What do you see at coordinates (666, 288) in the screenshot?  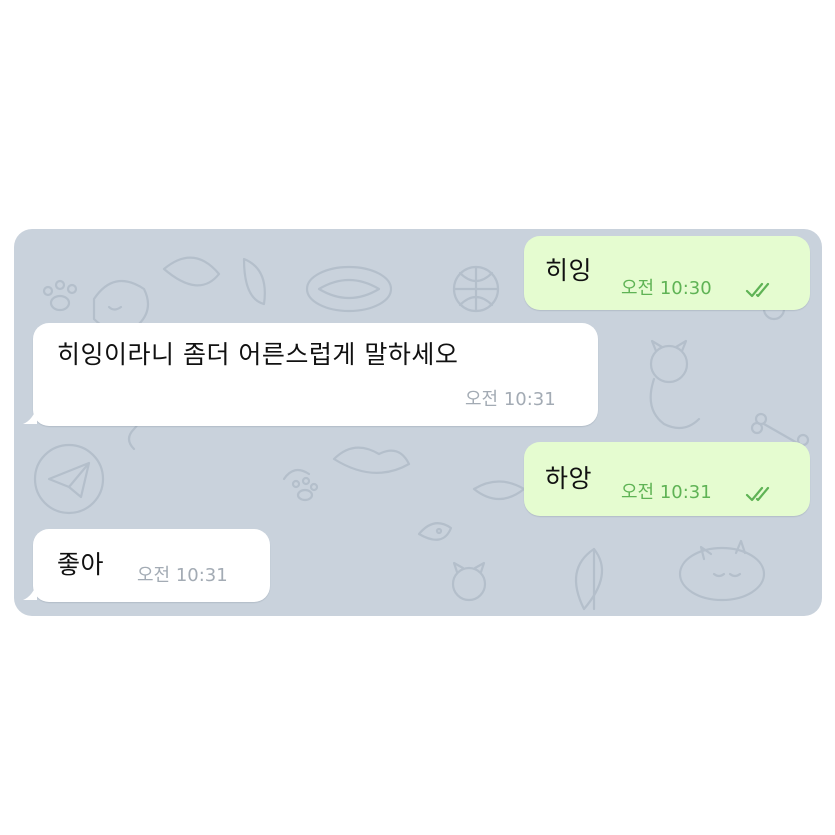 I see `message-time: 오전 10:30` at bounding box center [666, 288].